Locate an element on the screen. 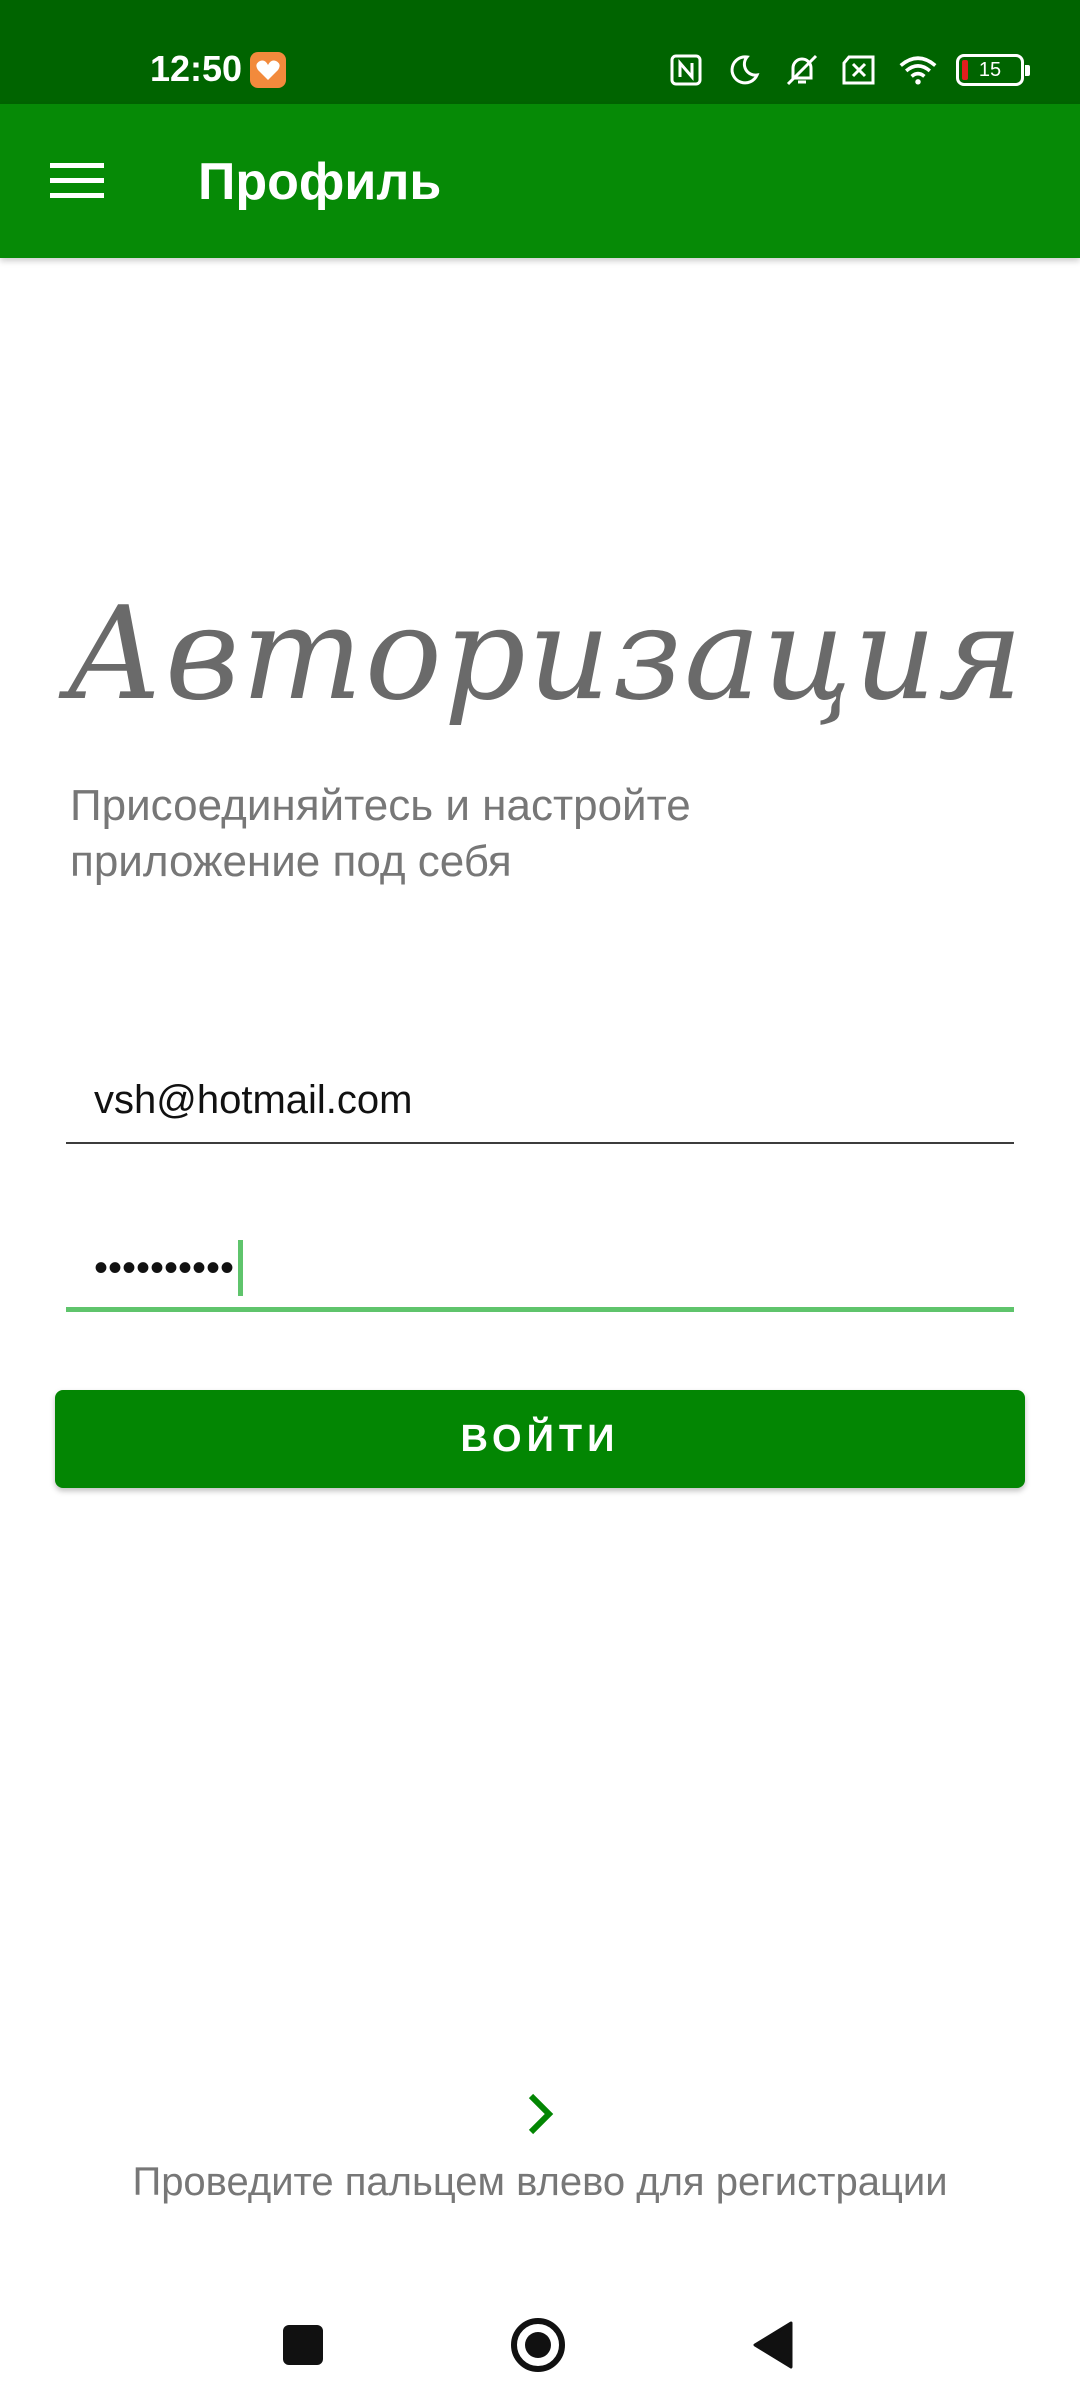 This screenshot has height=2400, width=1080. status-icons: 15 is located at coordinates (848, 70).